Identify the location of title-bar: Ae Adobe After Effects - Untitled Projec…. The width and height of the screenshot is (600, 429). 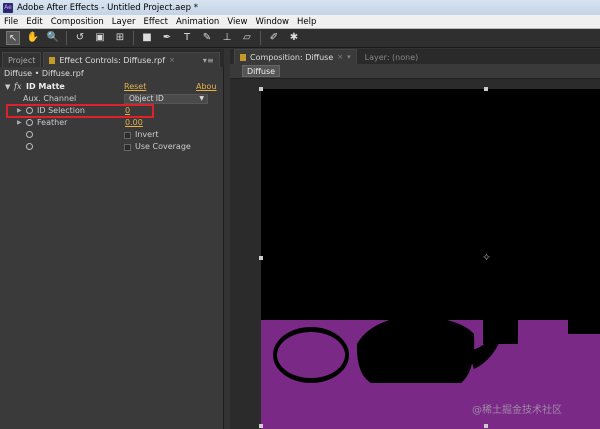
(300, 7).